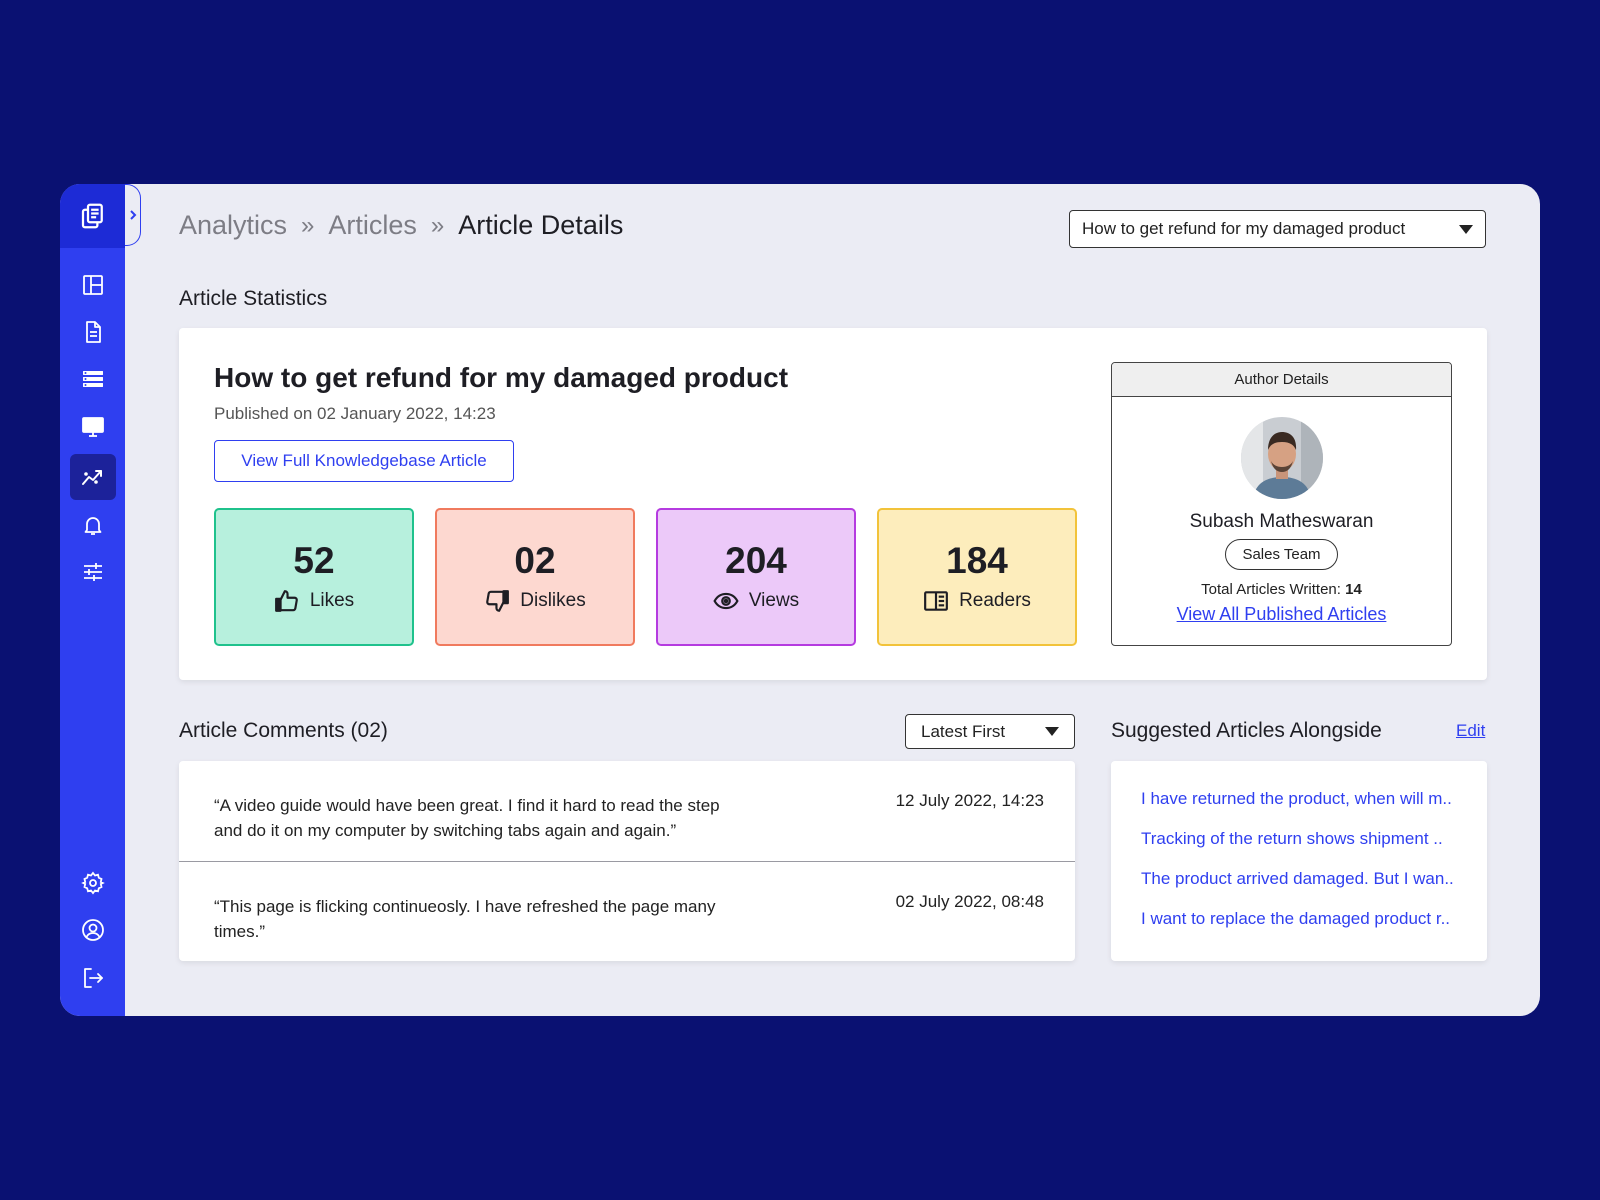  I want to click on author-name: Subash Matheswaran, so click(1281, 521).